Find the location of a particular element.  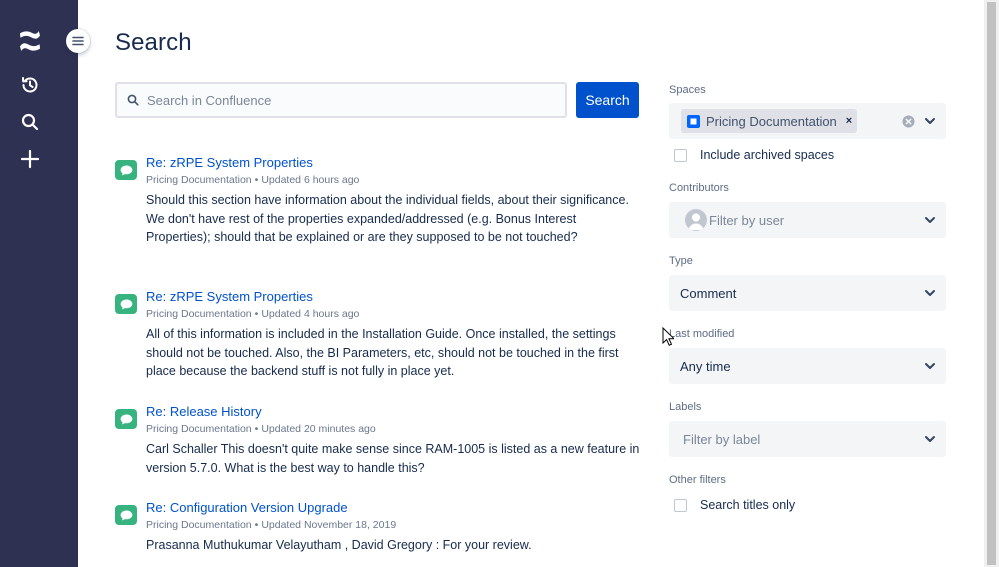

spaces-filter-select: Pricing Documentation × is located at coordinates (807, 121).